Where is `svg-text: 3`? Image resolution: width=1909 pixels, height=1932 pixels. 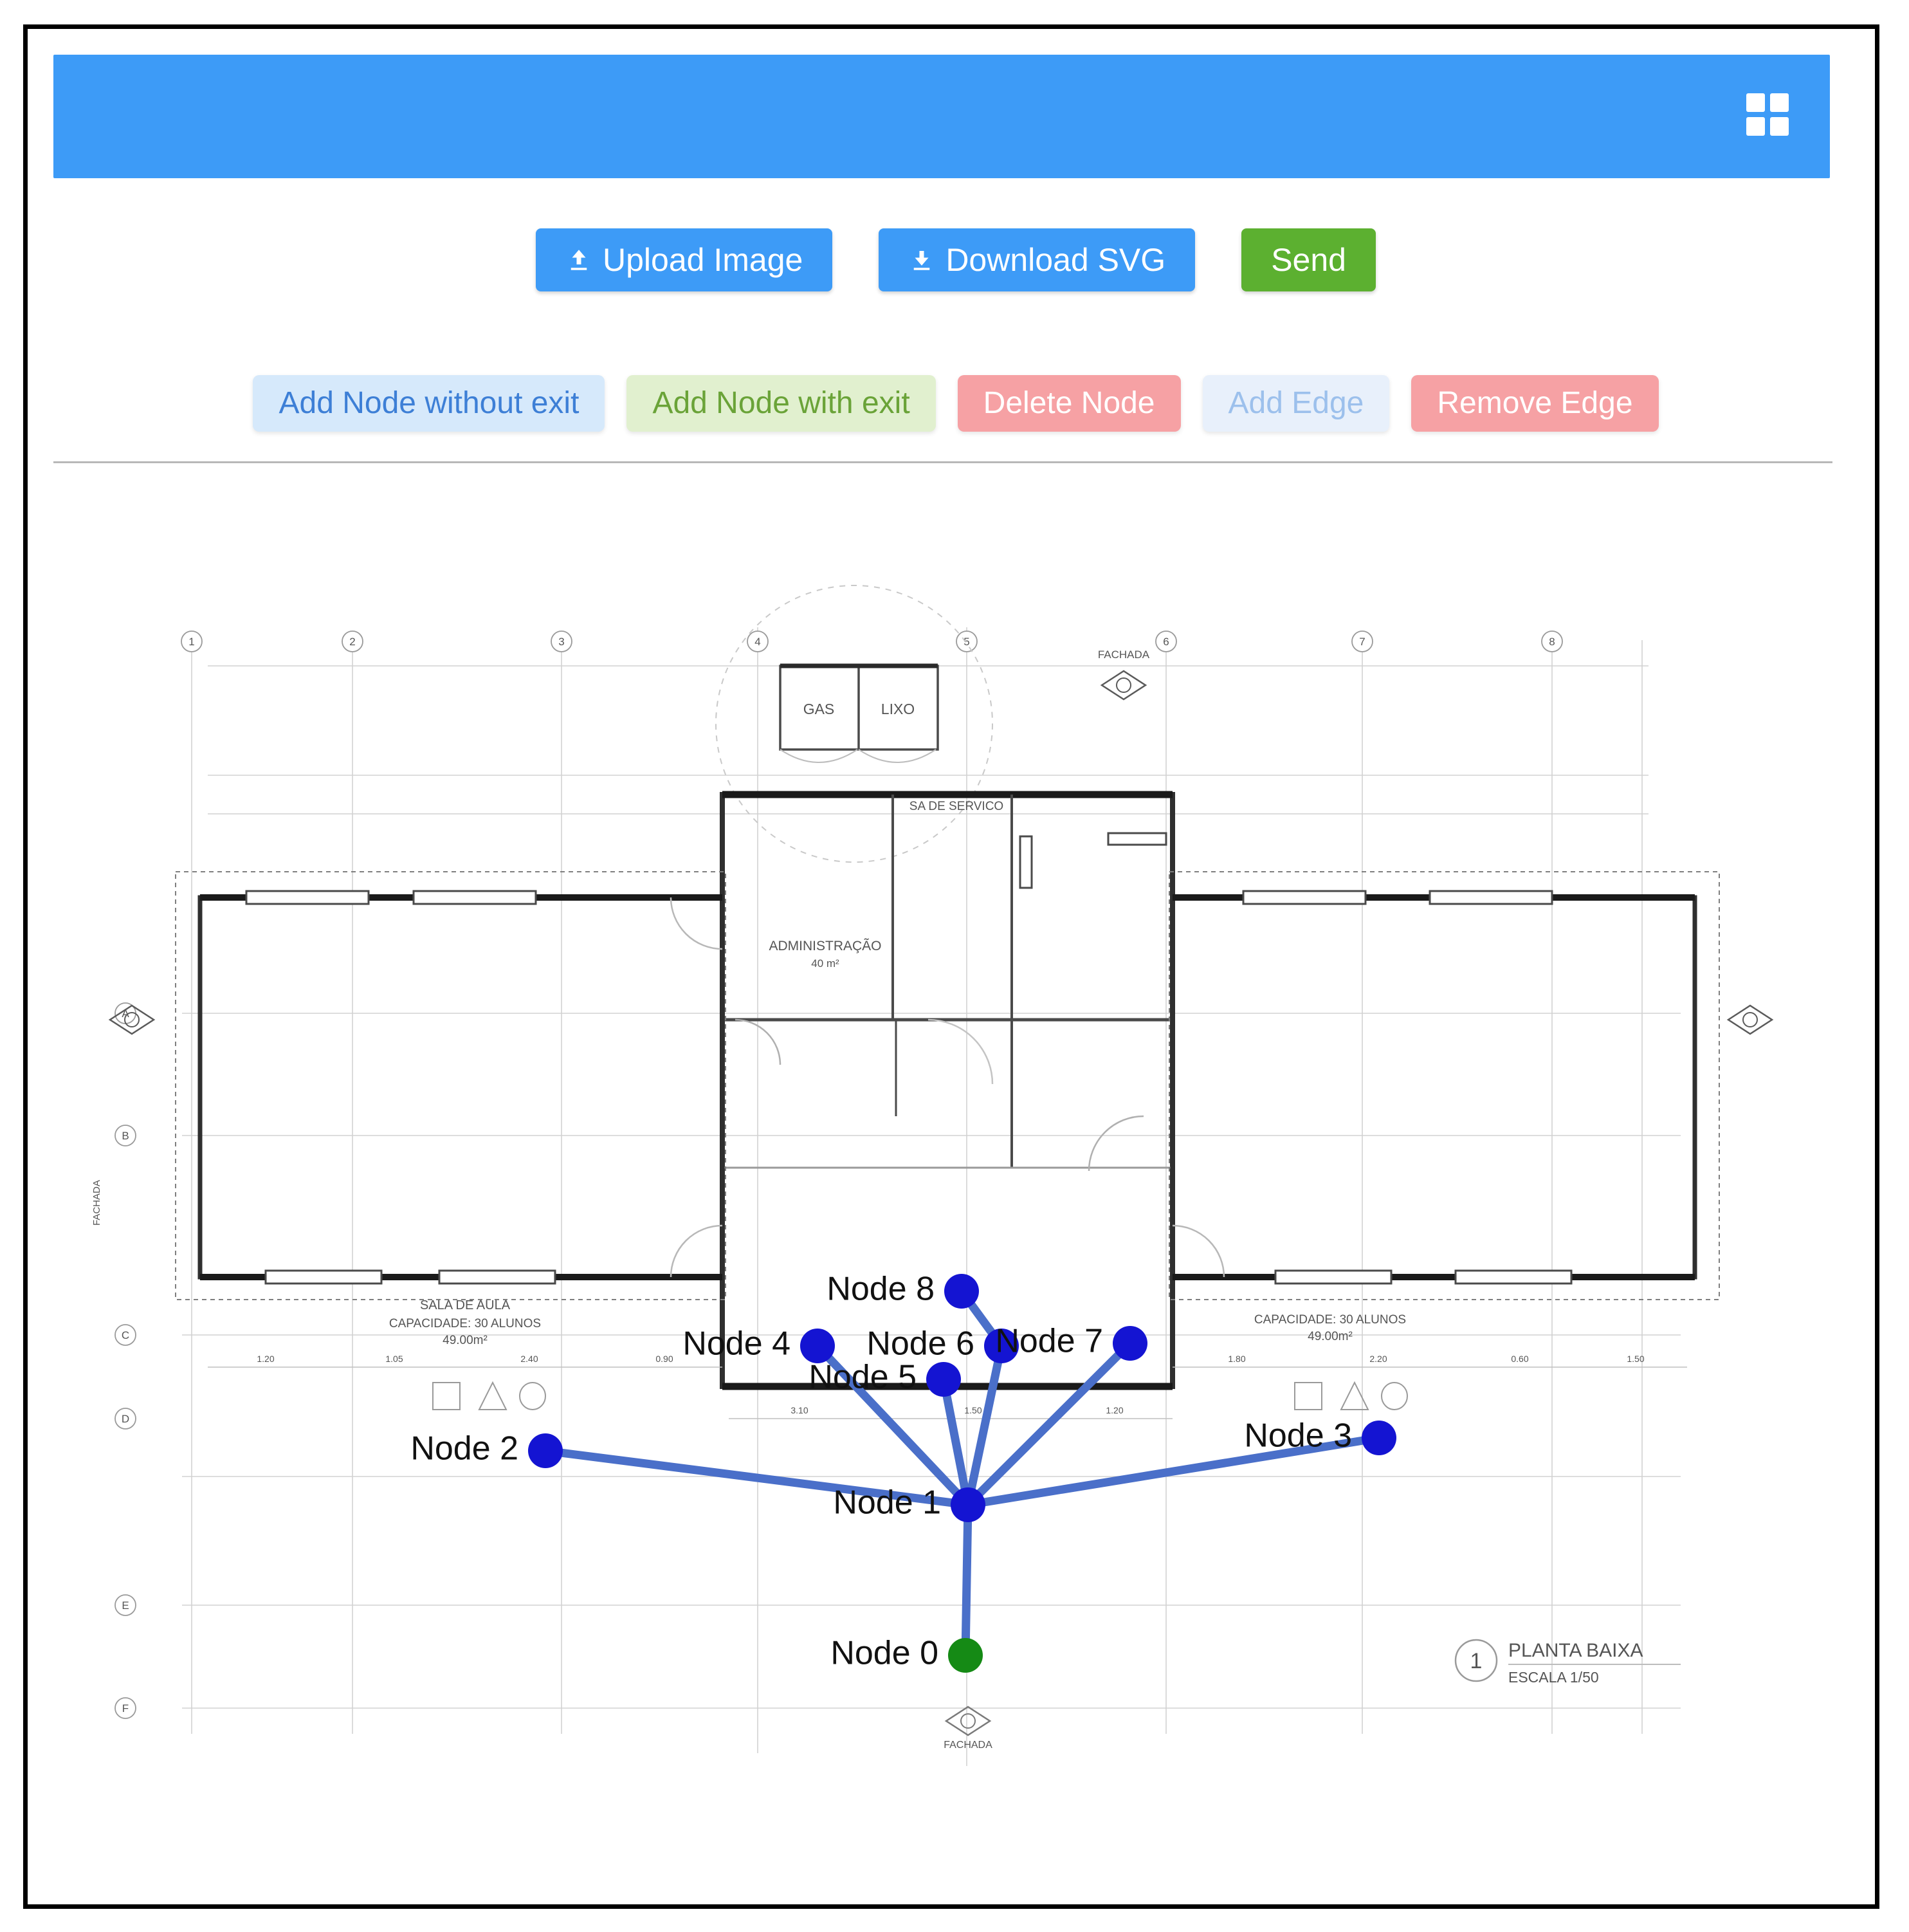
svg-text: 3 is located at coordinates (561, 642).